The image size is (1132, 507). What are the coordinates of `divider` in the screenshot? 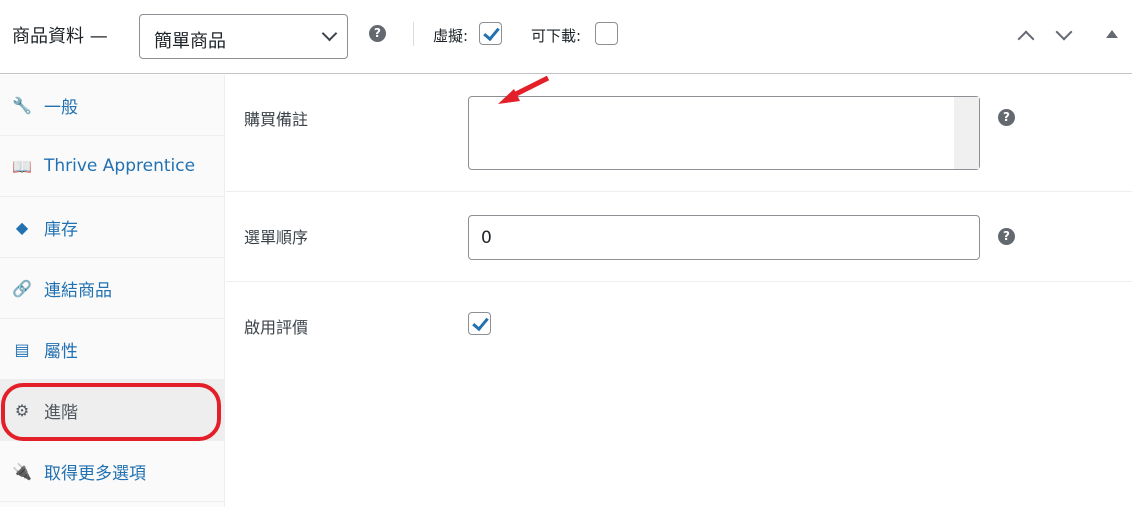 It's located at (413, 34).